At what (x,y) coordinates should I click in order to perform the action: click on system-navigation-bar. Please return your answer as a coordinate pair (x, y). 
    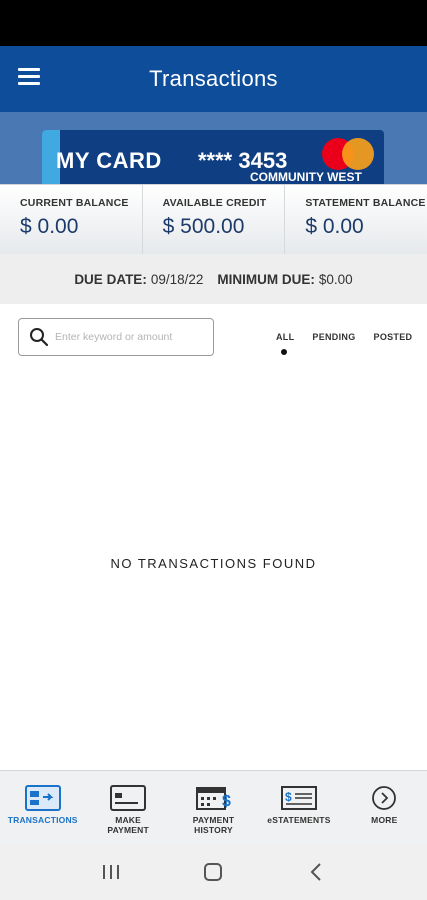
    Looking at the image, I should click on (213, 872).